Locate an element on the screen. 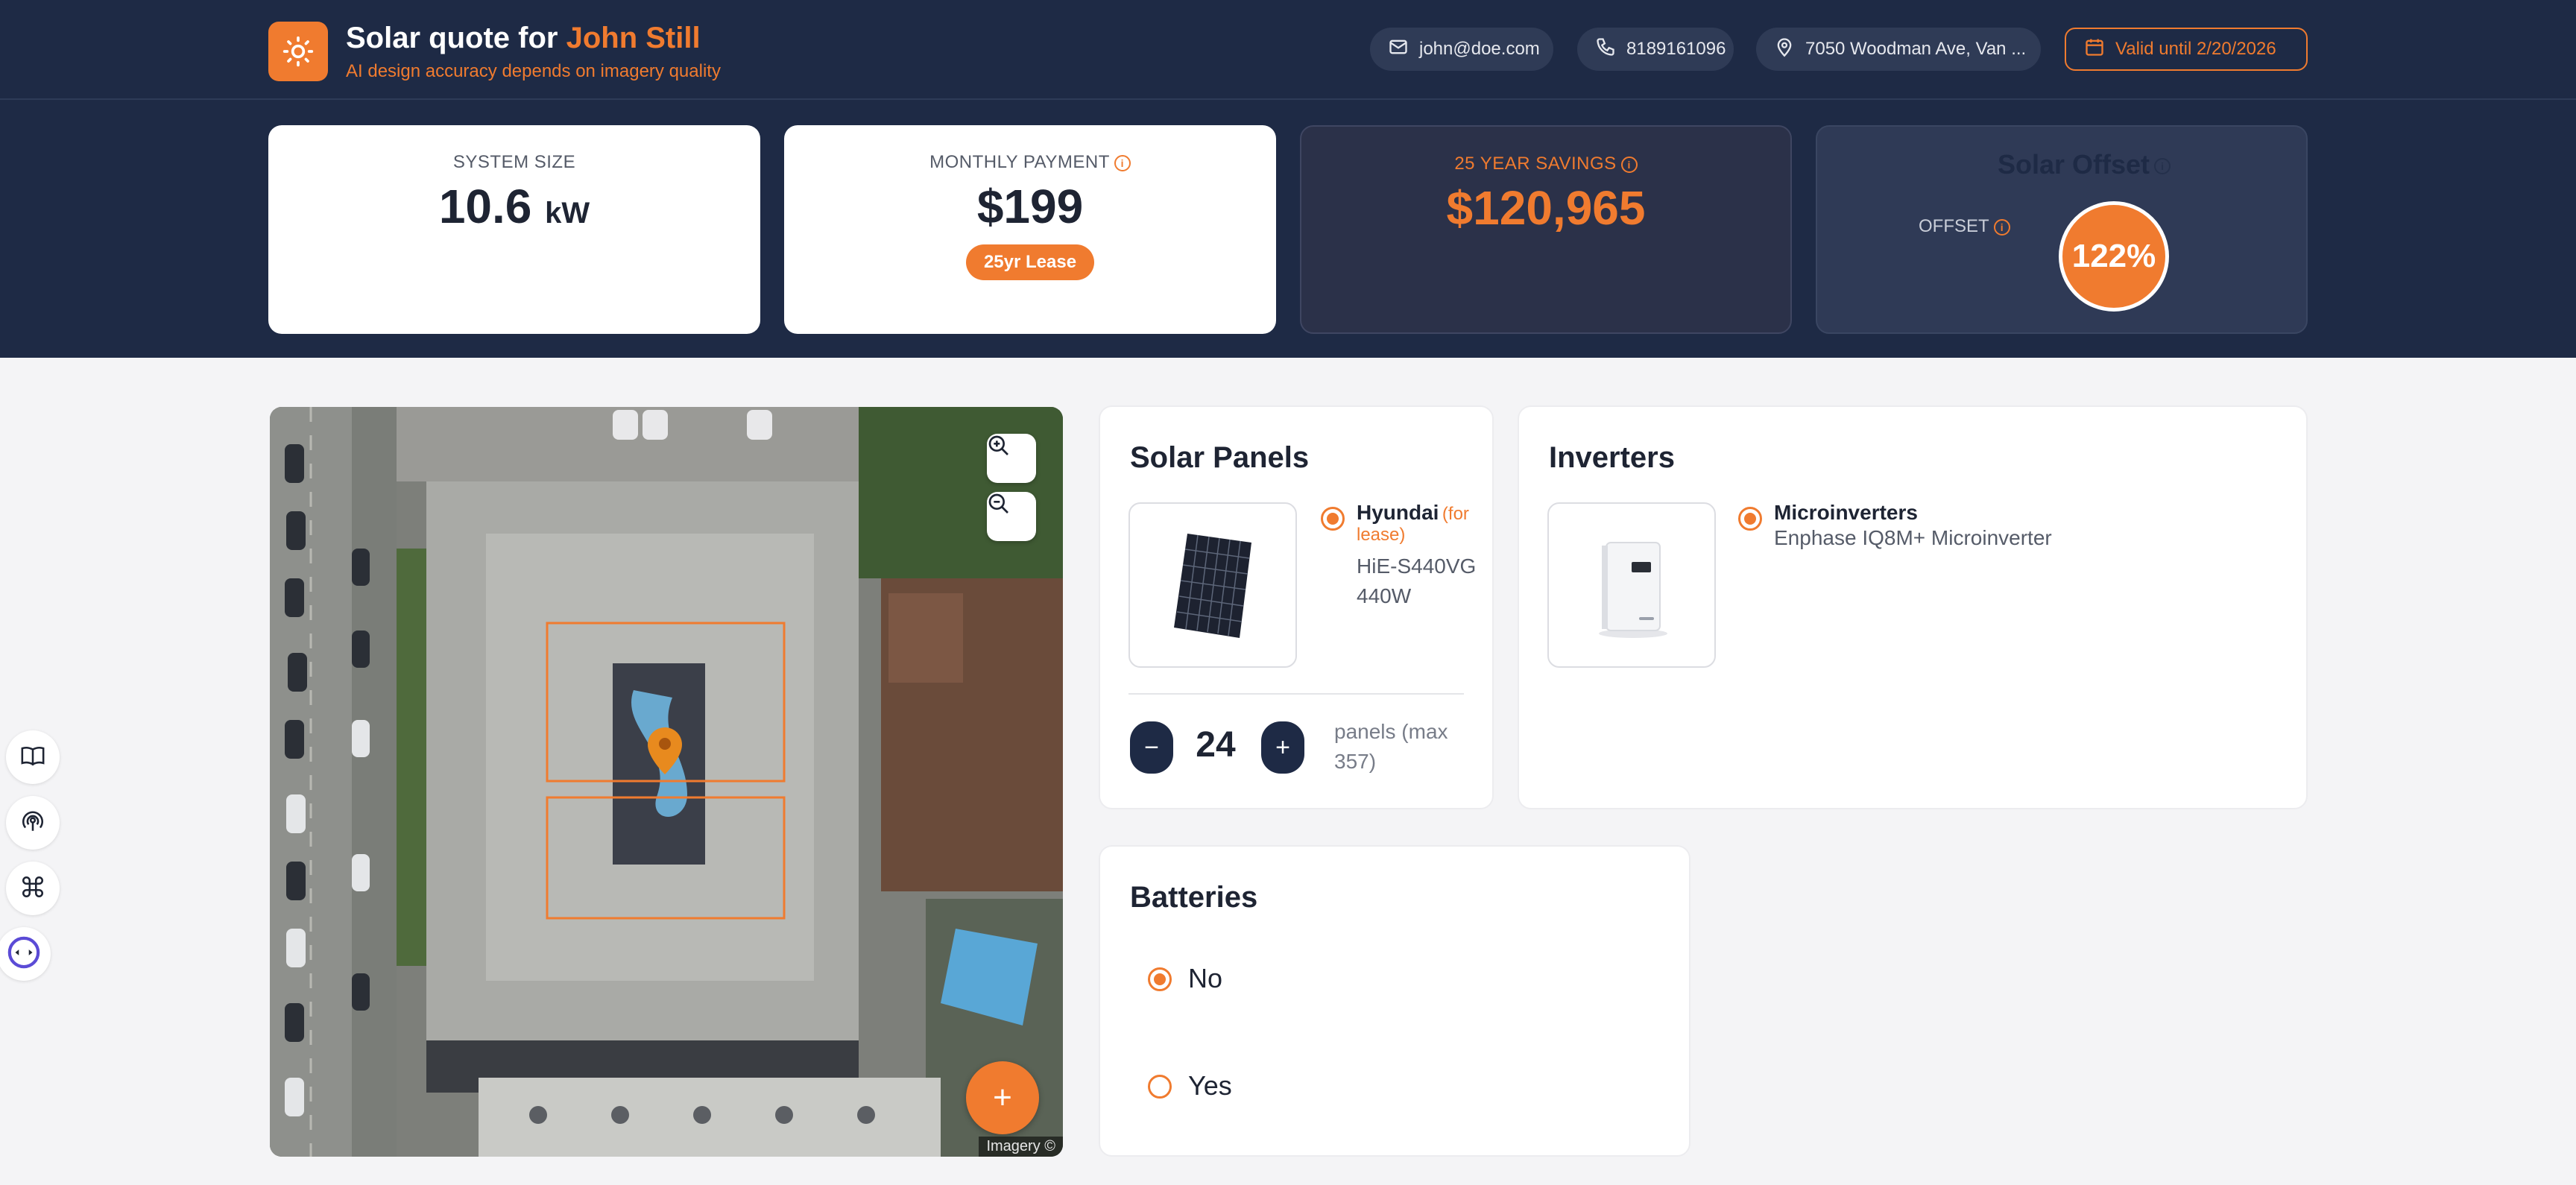 Image resolution: width=2576 pixels, height=1185 pixels. divider is located at coordinates (1296, 694).